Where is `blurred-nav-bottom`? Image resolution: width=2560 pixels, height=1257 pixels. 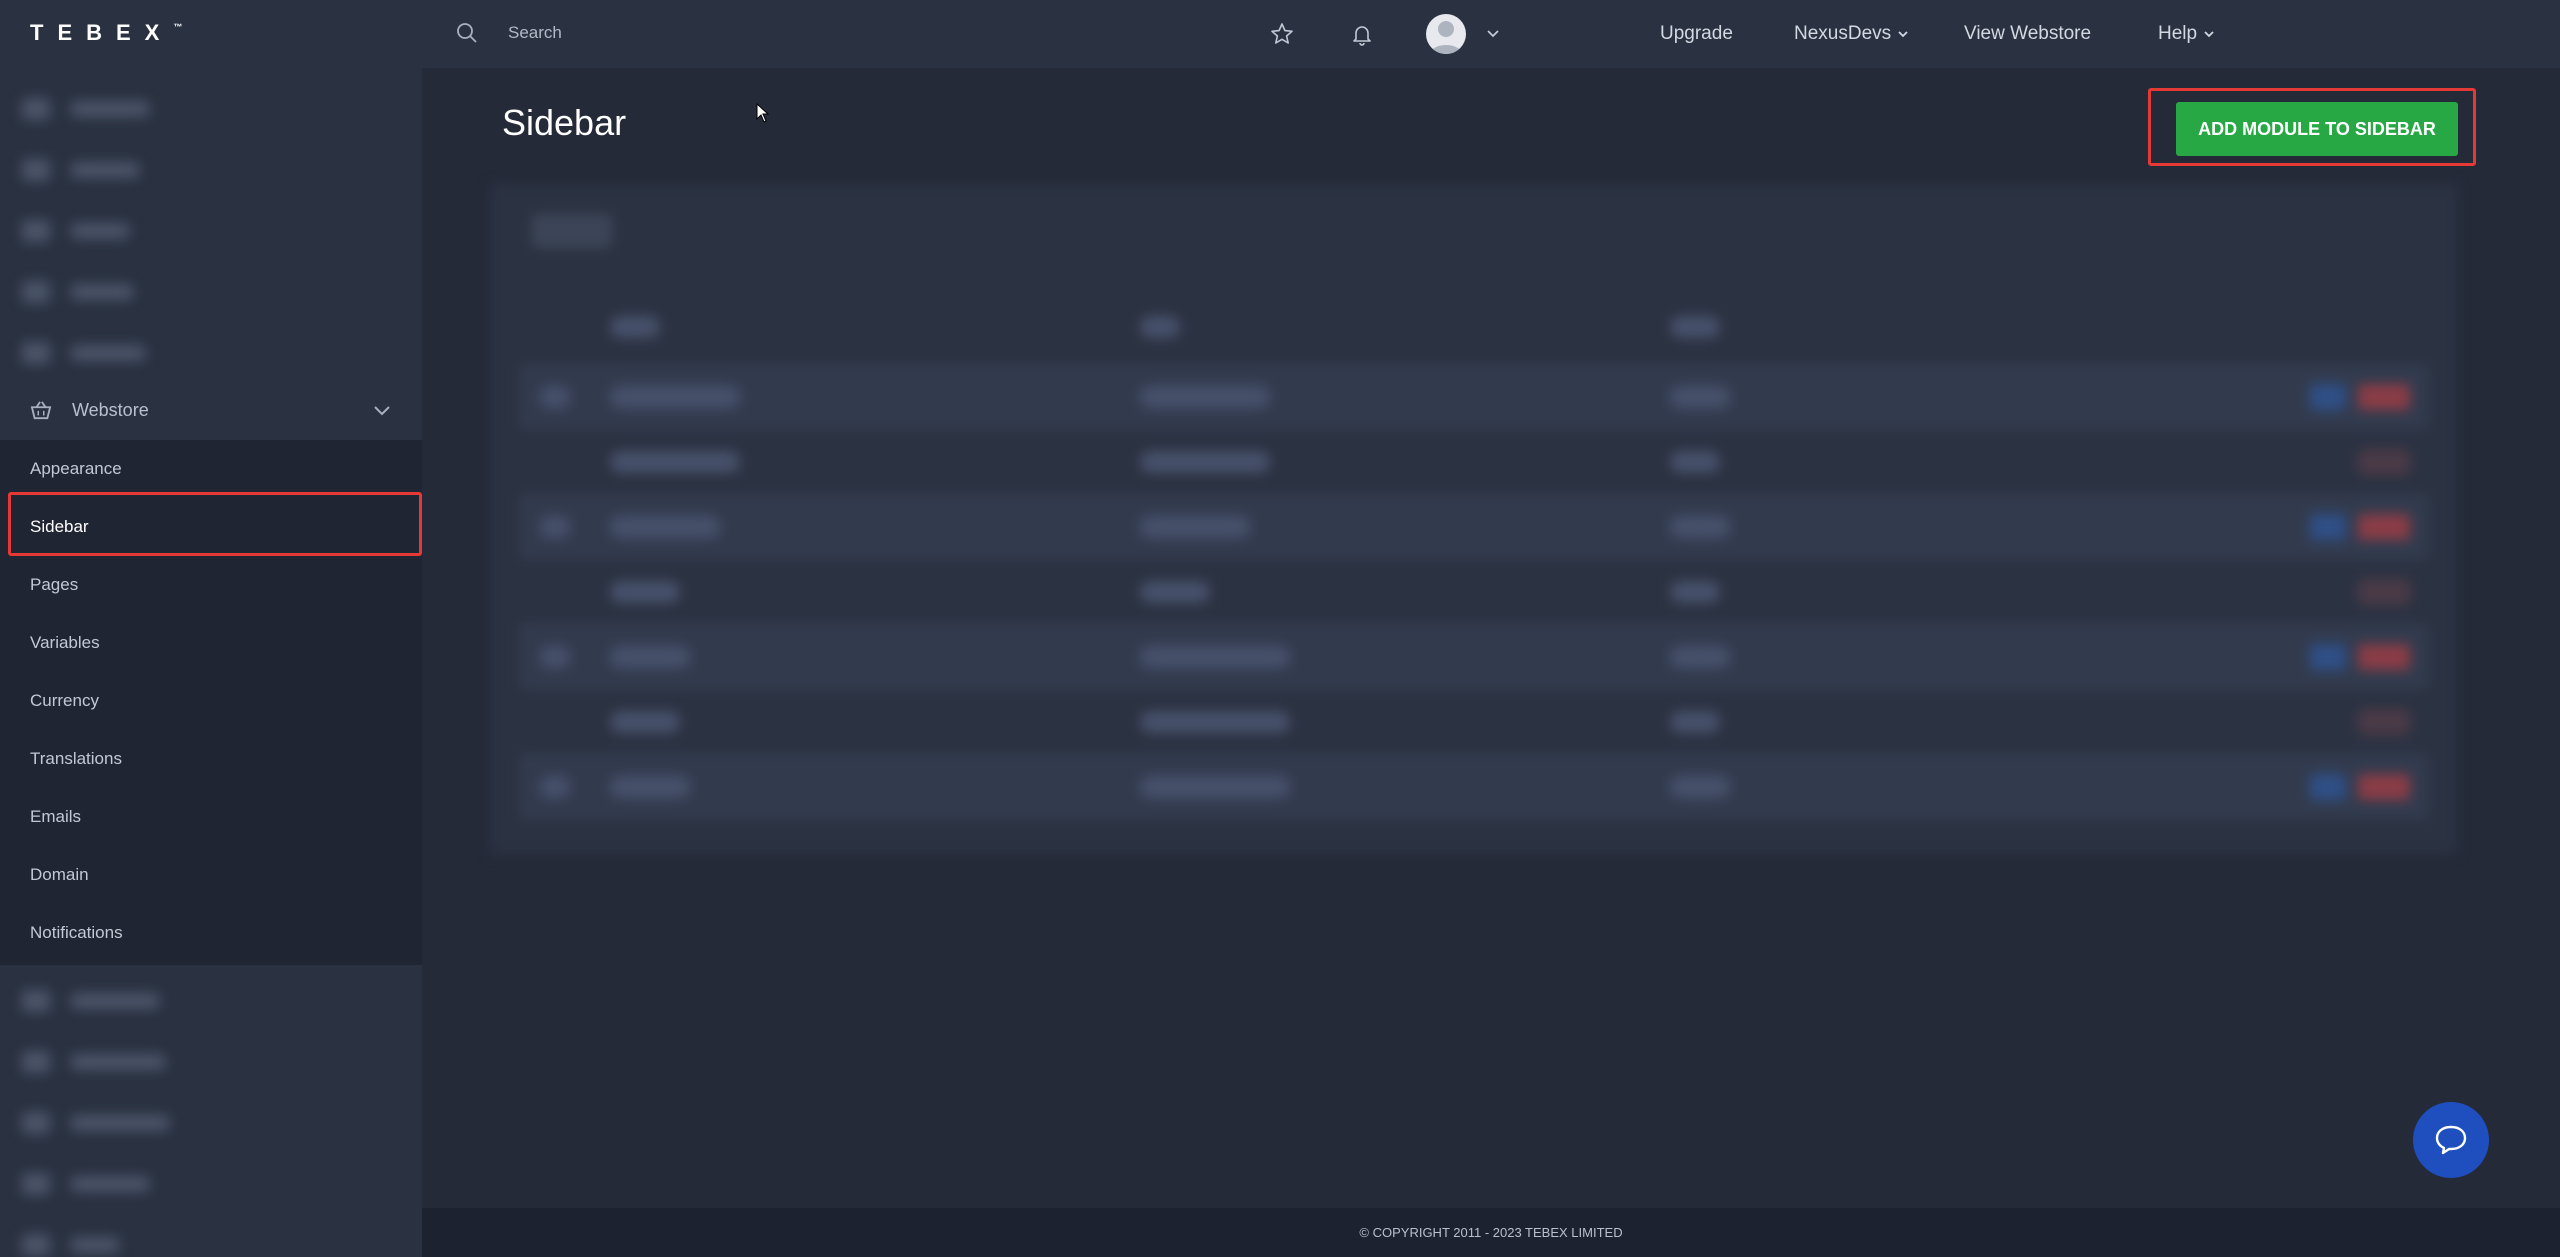 blurred-nav-bottom is located at coordinates (211, 1113).